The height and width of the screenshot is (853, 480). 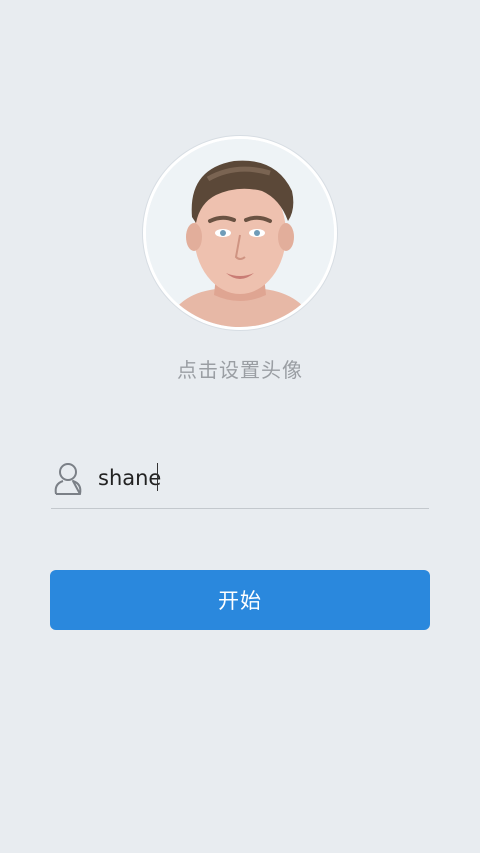 What do you see at coordinates (240, 508) in the screenshot?
I see `username-underline` at bounding box center [240, 508].